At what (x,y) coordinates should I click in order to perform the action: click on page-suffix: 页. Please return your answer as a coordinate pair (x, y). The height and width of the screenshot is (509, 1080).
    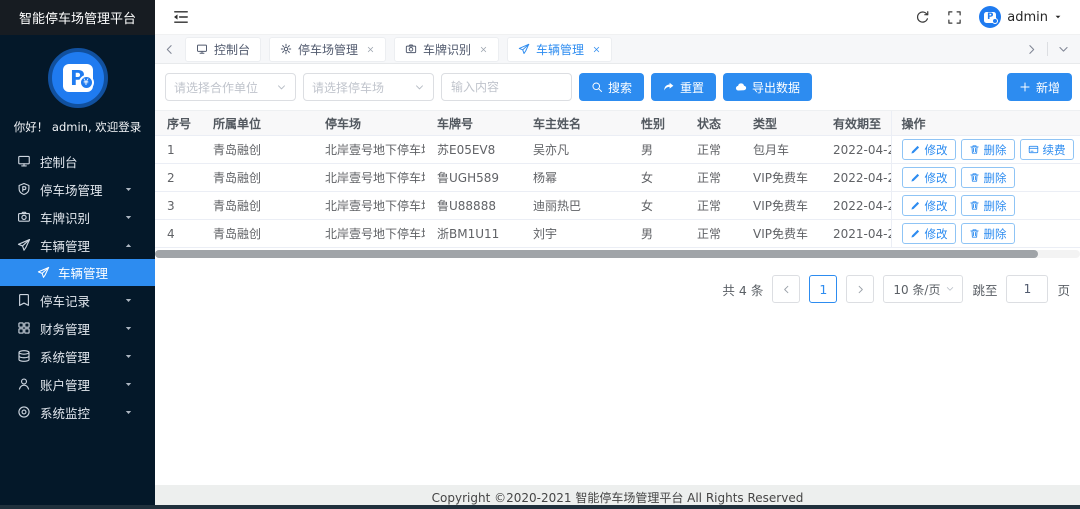
    Looking at the image, I should click on (1063, 290).